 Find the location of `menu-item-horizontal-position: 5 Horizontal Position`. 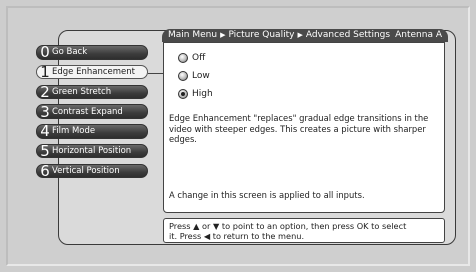

menu-item-horizontal-position: 5 Horizontal Position is located at coordinates (92, 151).